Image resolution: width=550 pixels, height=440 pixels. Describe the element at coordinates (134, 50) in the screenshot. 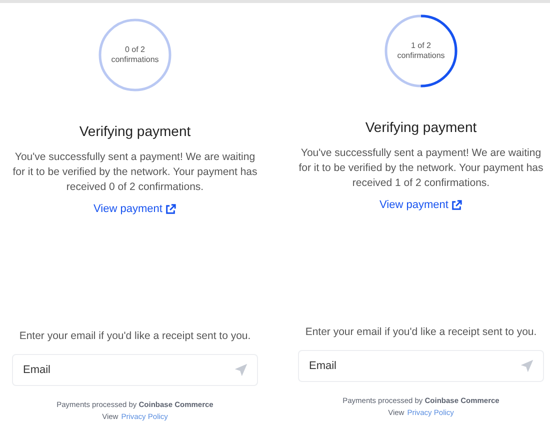

I see `confirmation-count: 0 of 2` at that location.